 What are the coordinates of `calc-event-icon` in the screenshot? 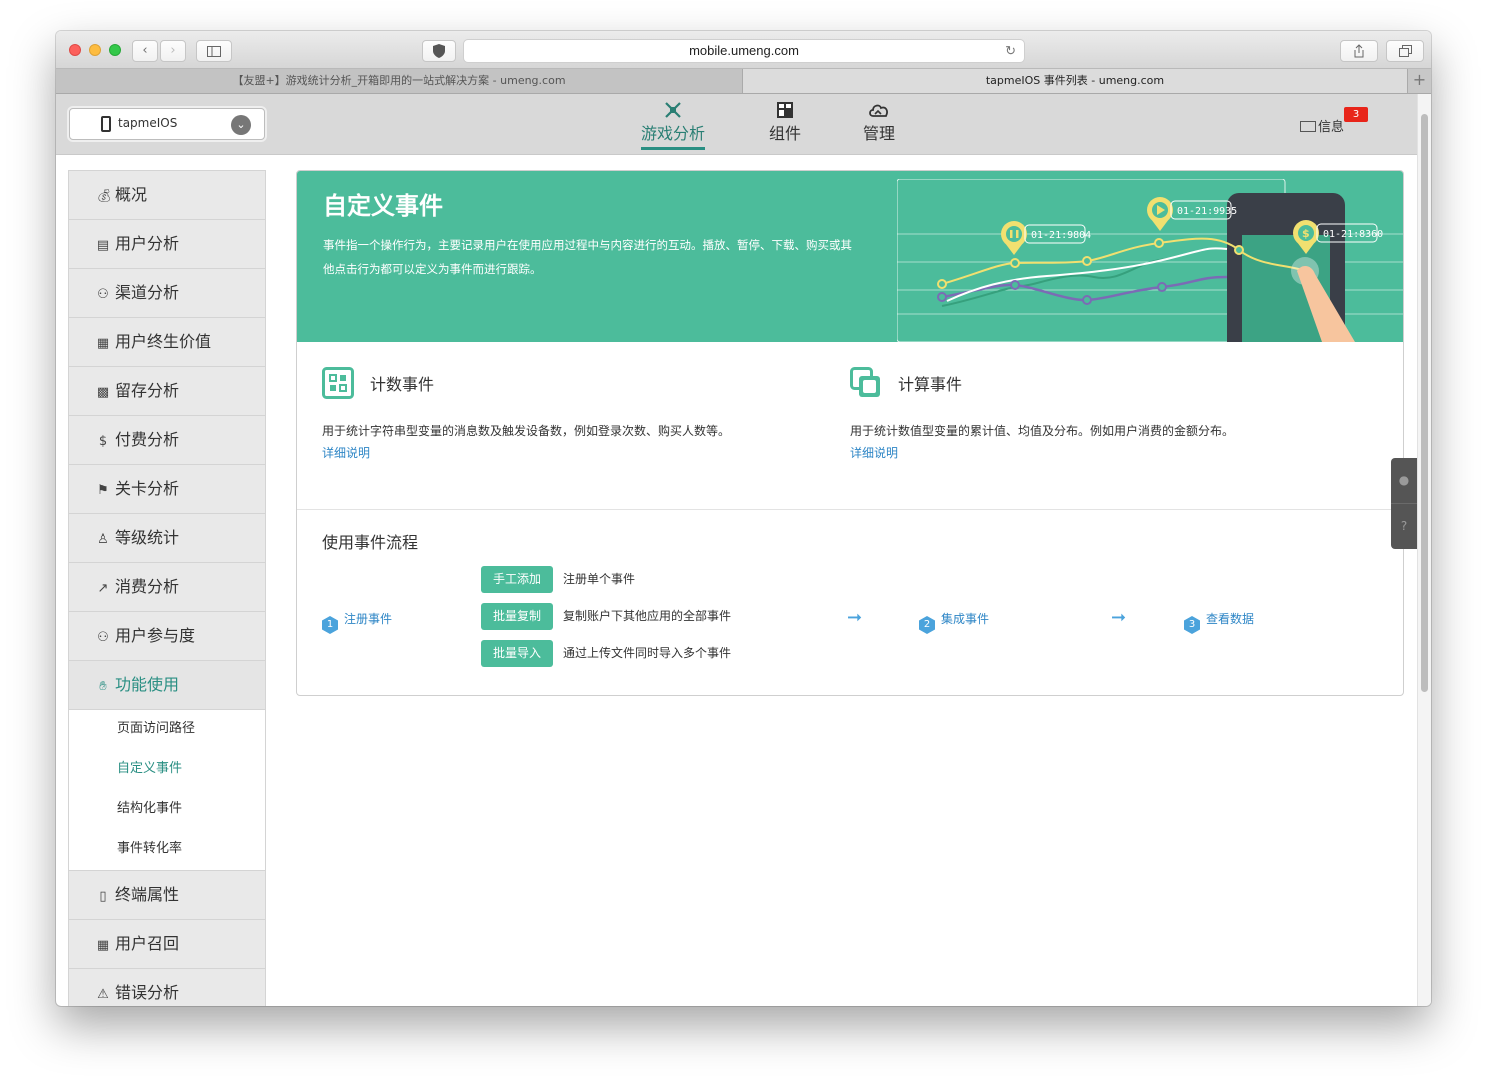 It's located at (865, 382).